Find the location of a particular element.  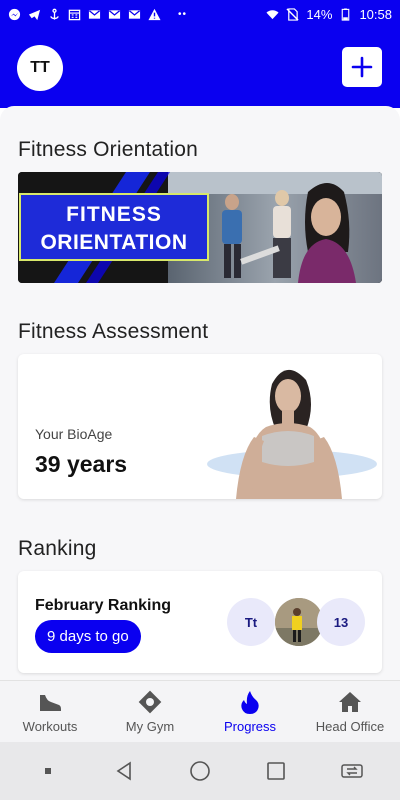

section-title-ranking: Ranking is located at coordinates (57, 548).